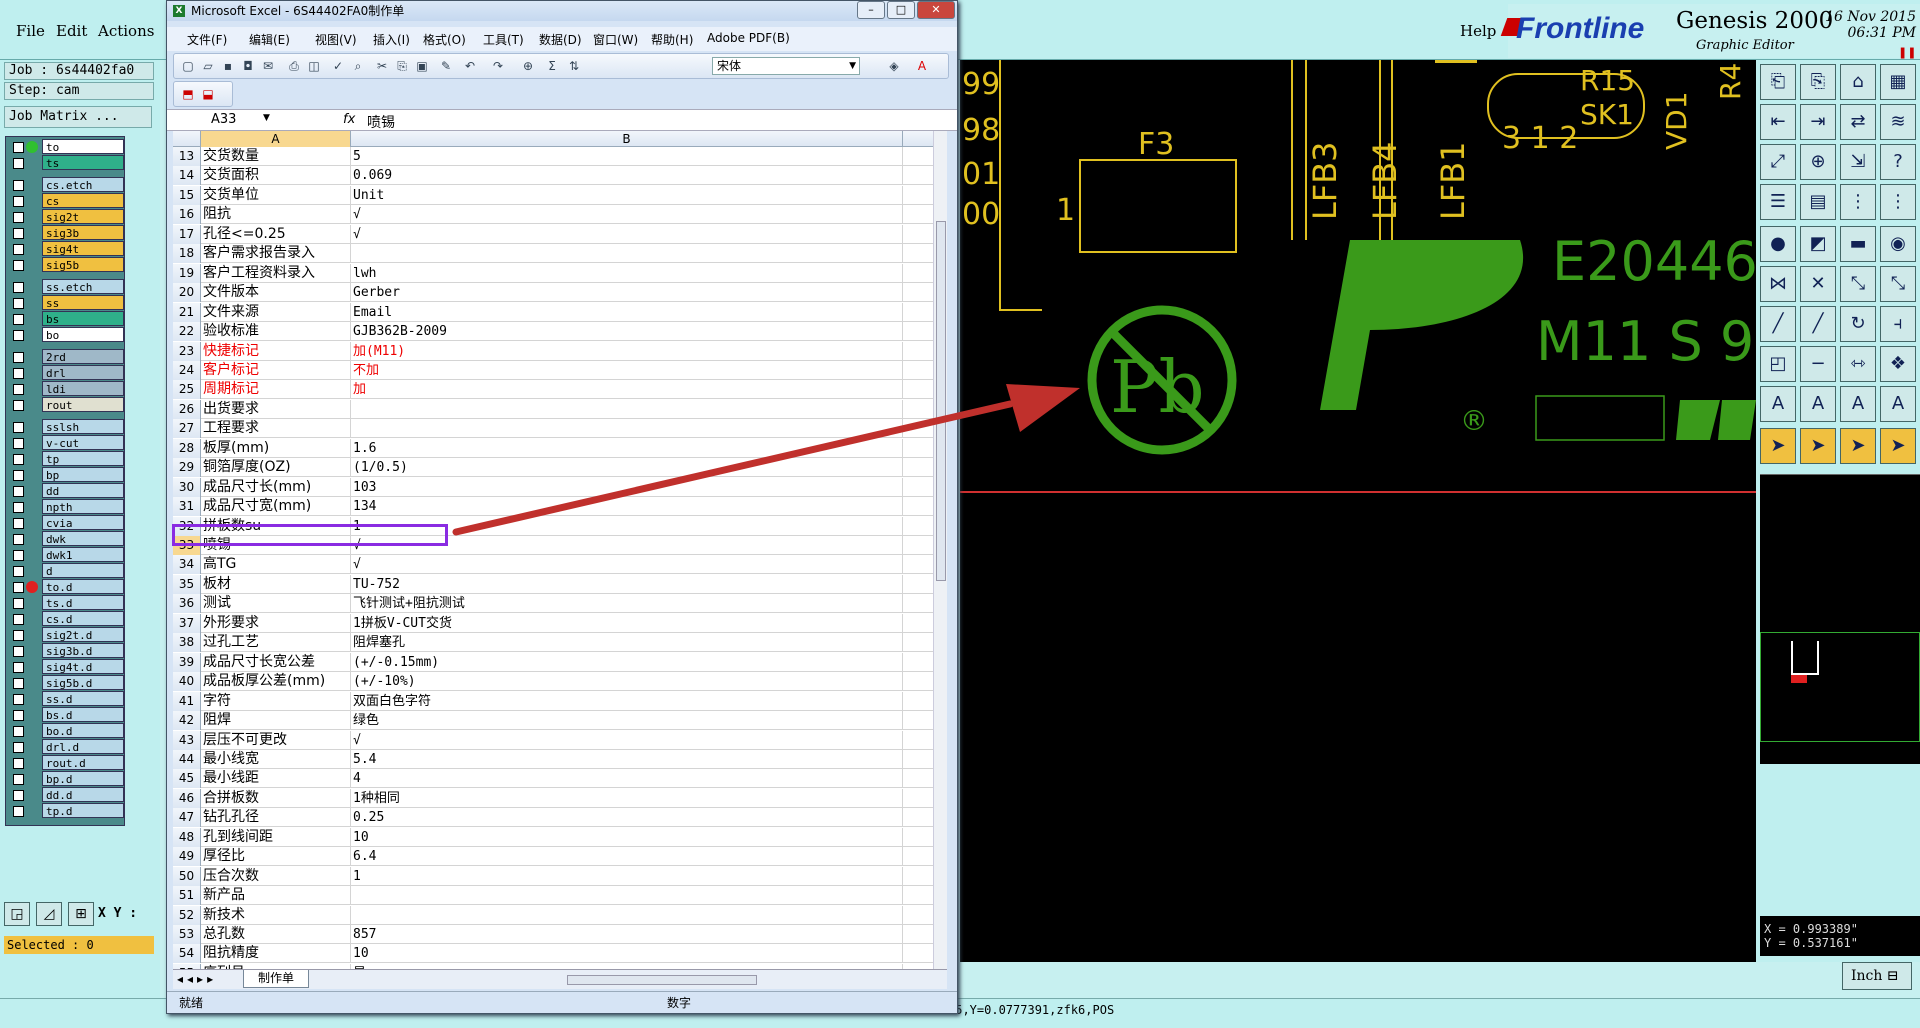 Image resolution: width=1920 pixels, height=1028 pixels. What do you see at coordinates (83, 714) in the screenshot?
I see `layer-name: bs.d` at bounding box center [83, 714].